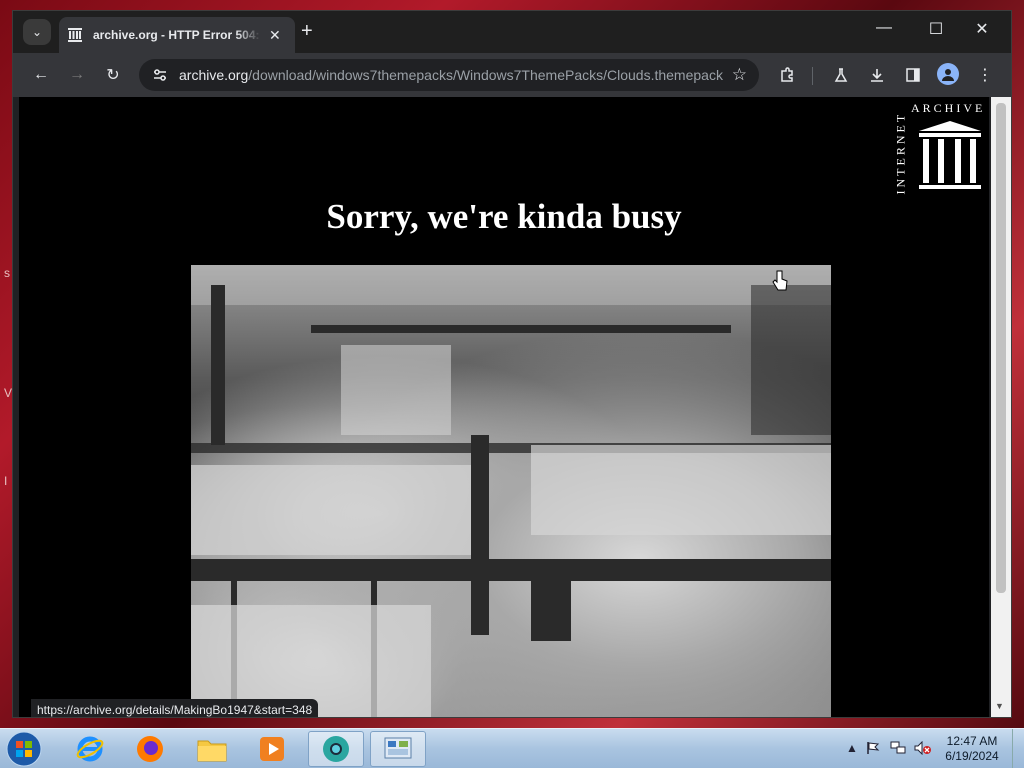 This screenshot has width=1024, height=768. What do you see at coordinates (985, 75) in the screenshot?
I see `menu-kebab-icon: ⋮` at bounding box center [985, 75].